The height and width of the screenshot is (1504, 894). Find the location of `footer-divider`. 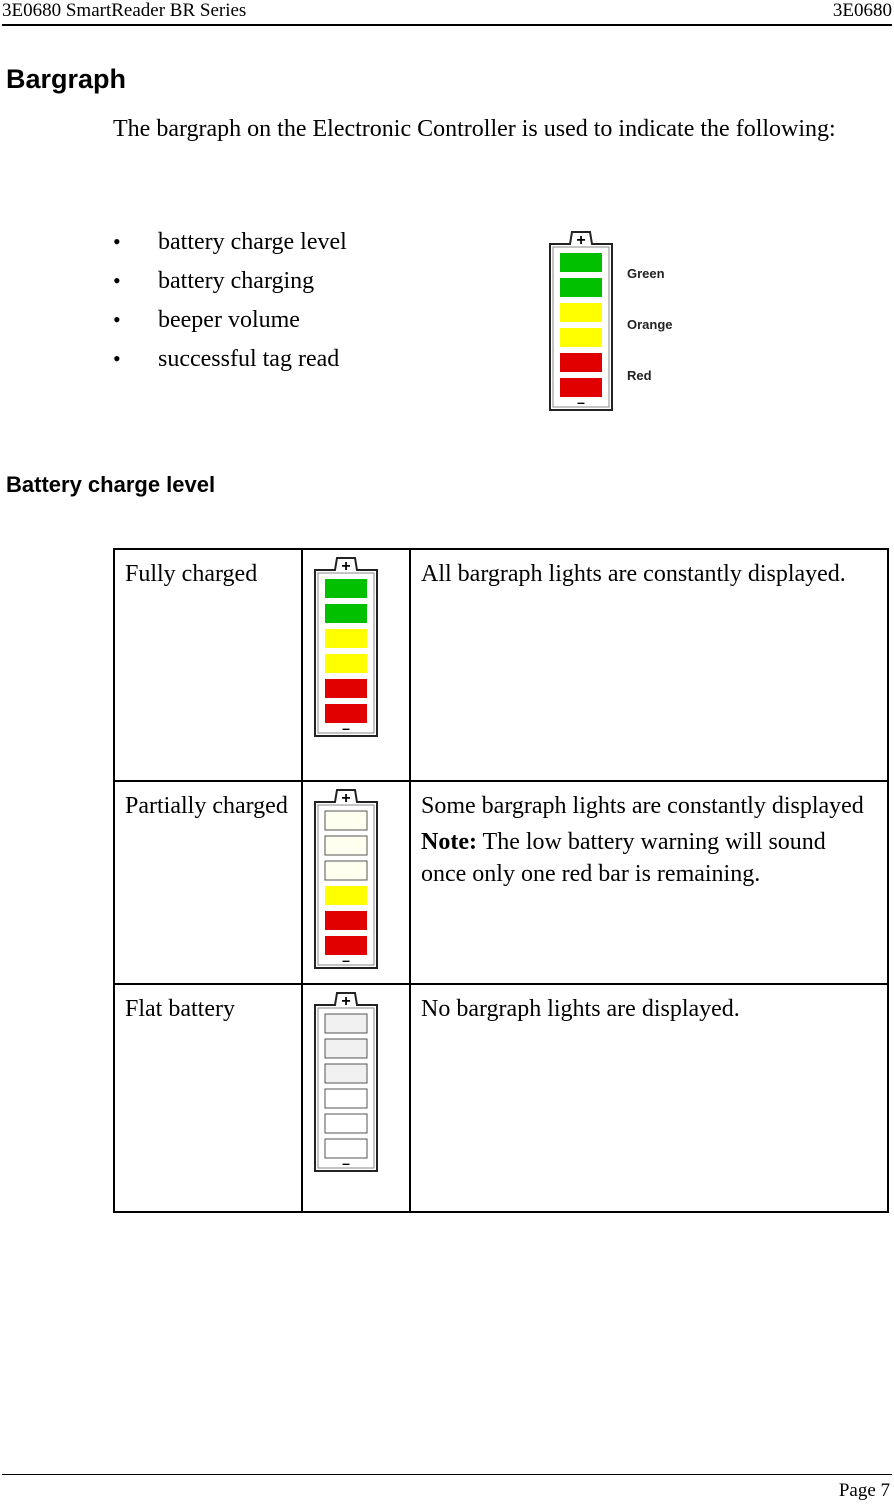

footer-divider is located at coordinates (447, 1474).